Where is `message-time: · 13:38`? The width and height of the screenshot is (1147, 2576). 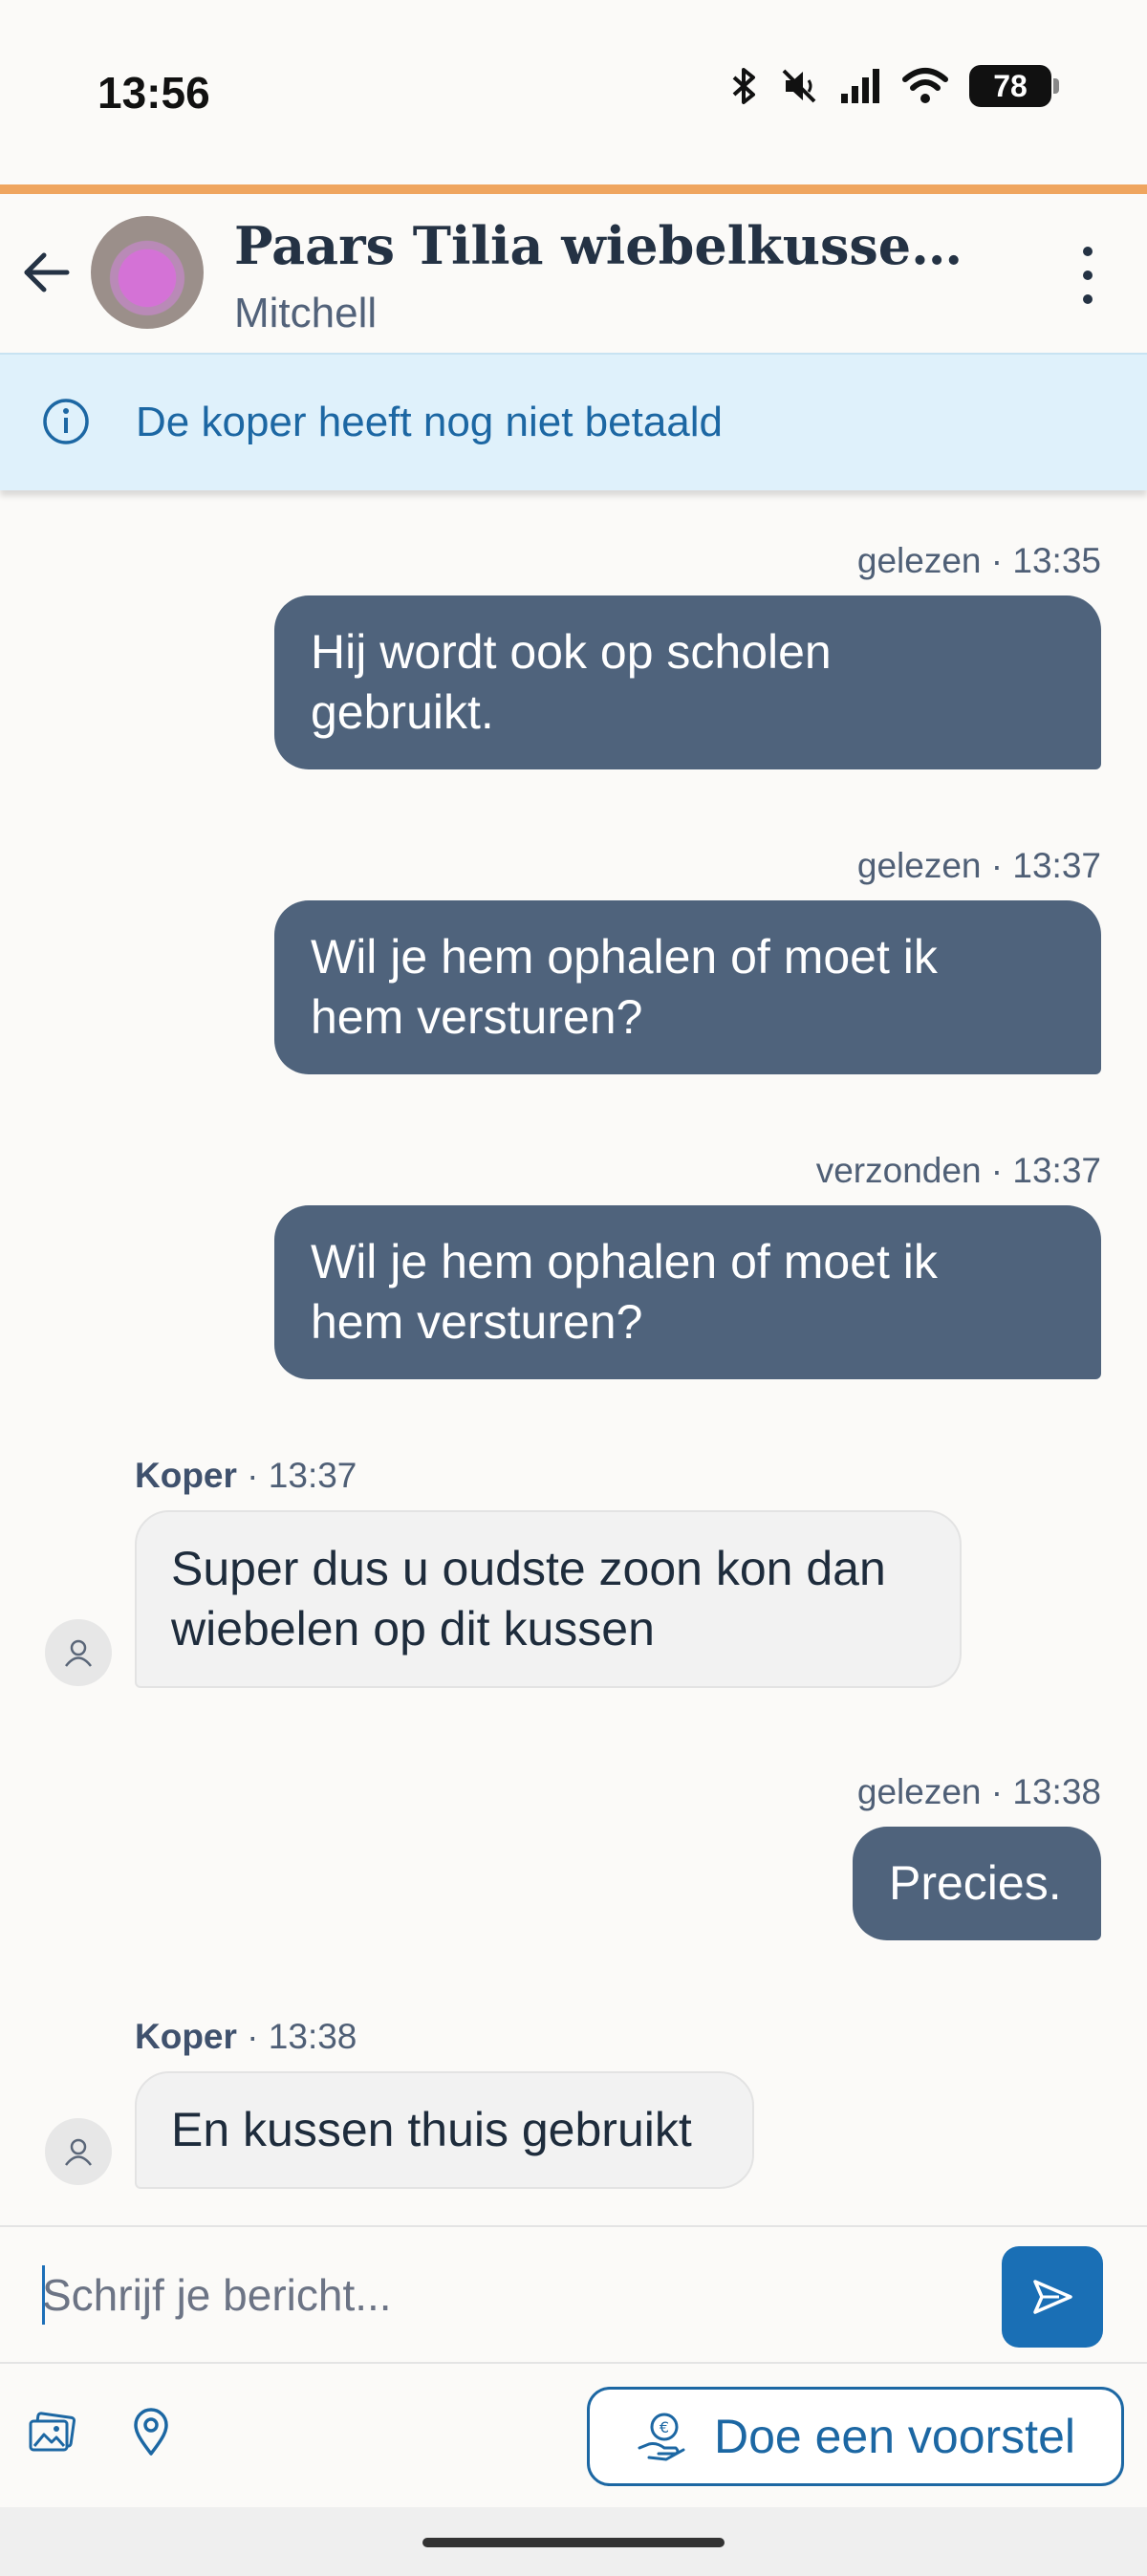 message-time: · 13:38 is located at coordinates (296, 2036).